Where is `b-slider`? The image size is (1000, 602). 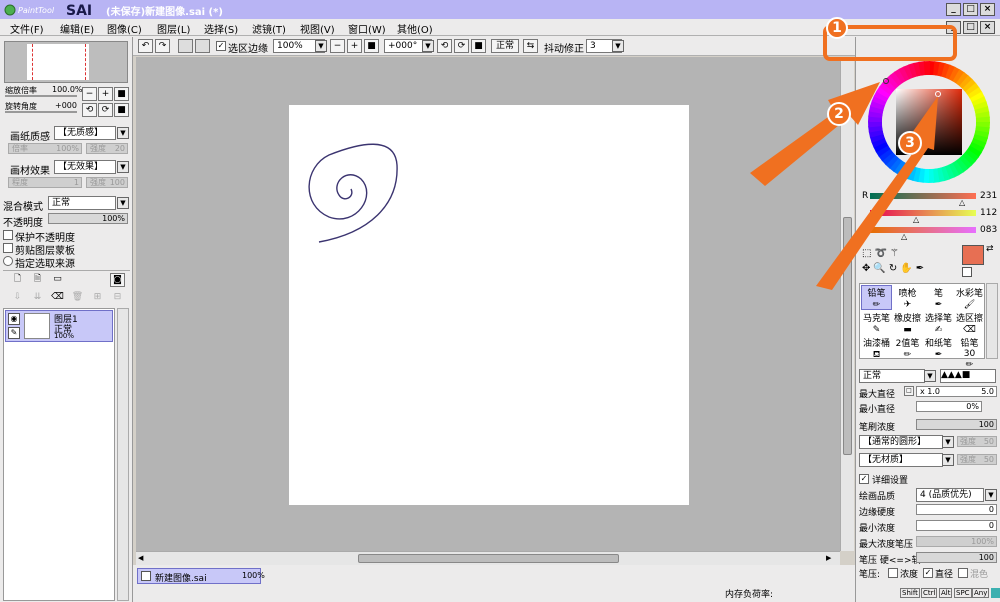
b-slider is located at coordinates (923, 230).